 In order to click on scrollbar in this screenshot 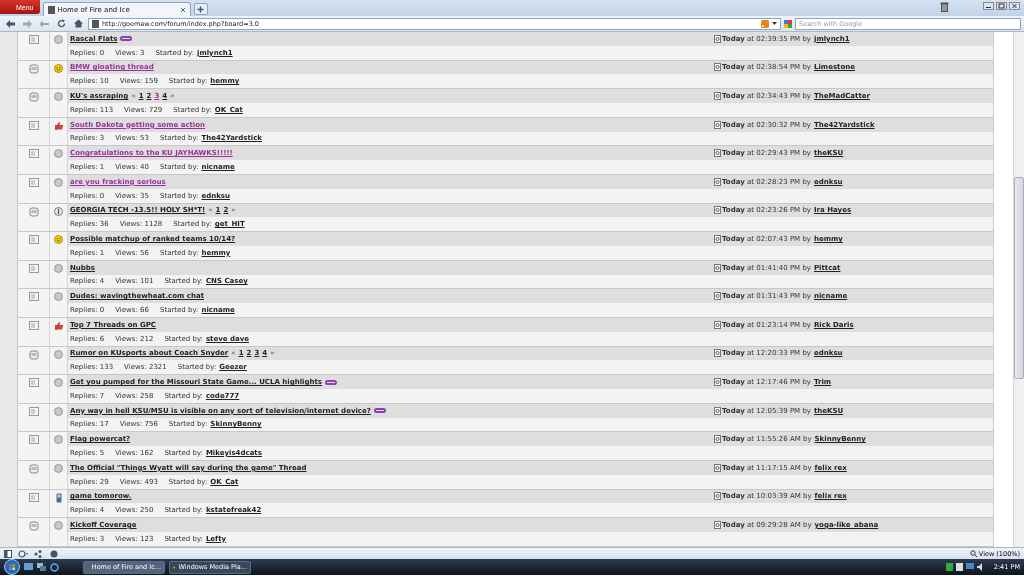, I will do `click(1018, 289)`.